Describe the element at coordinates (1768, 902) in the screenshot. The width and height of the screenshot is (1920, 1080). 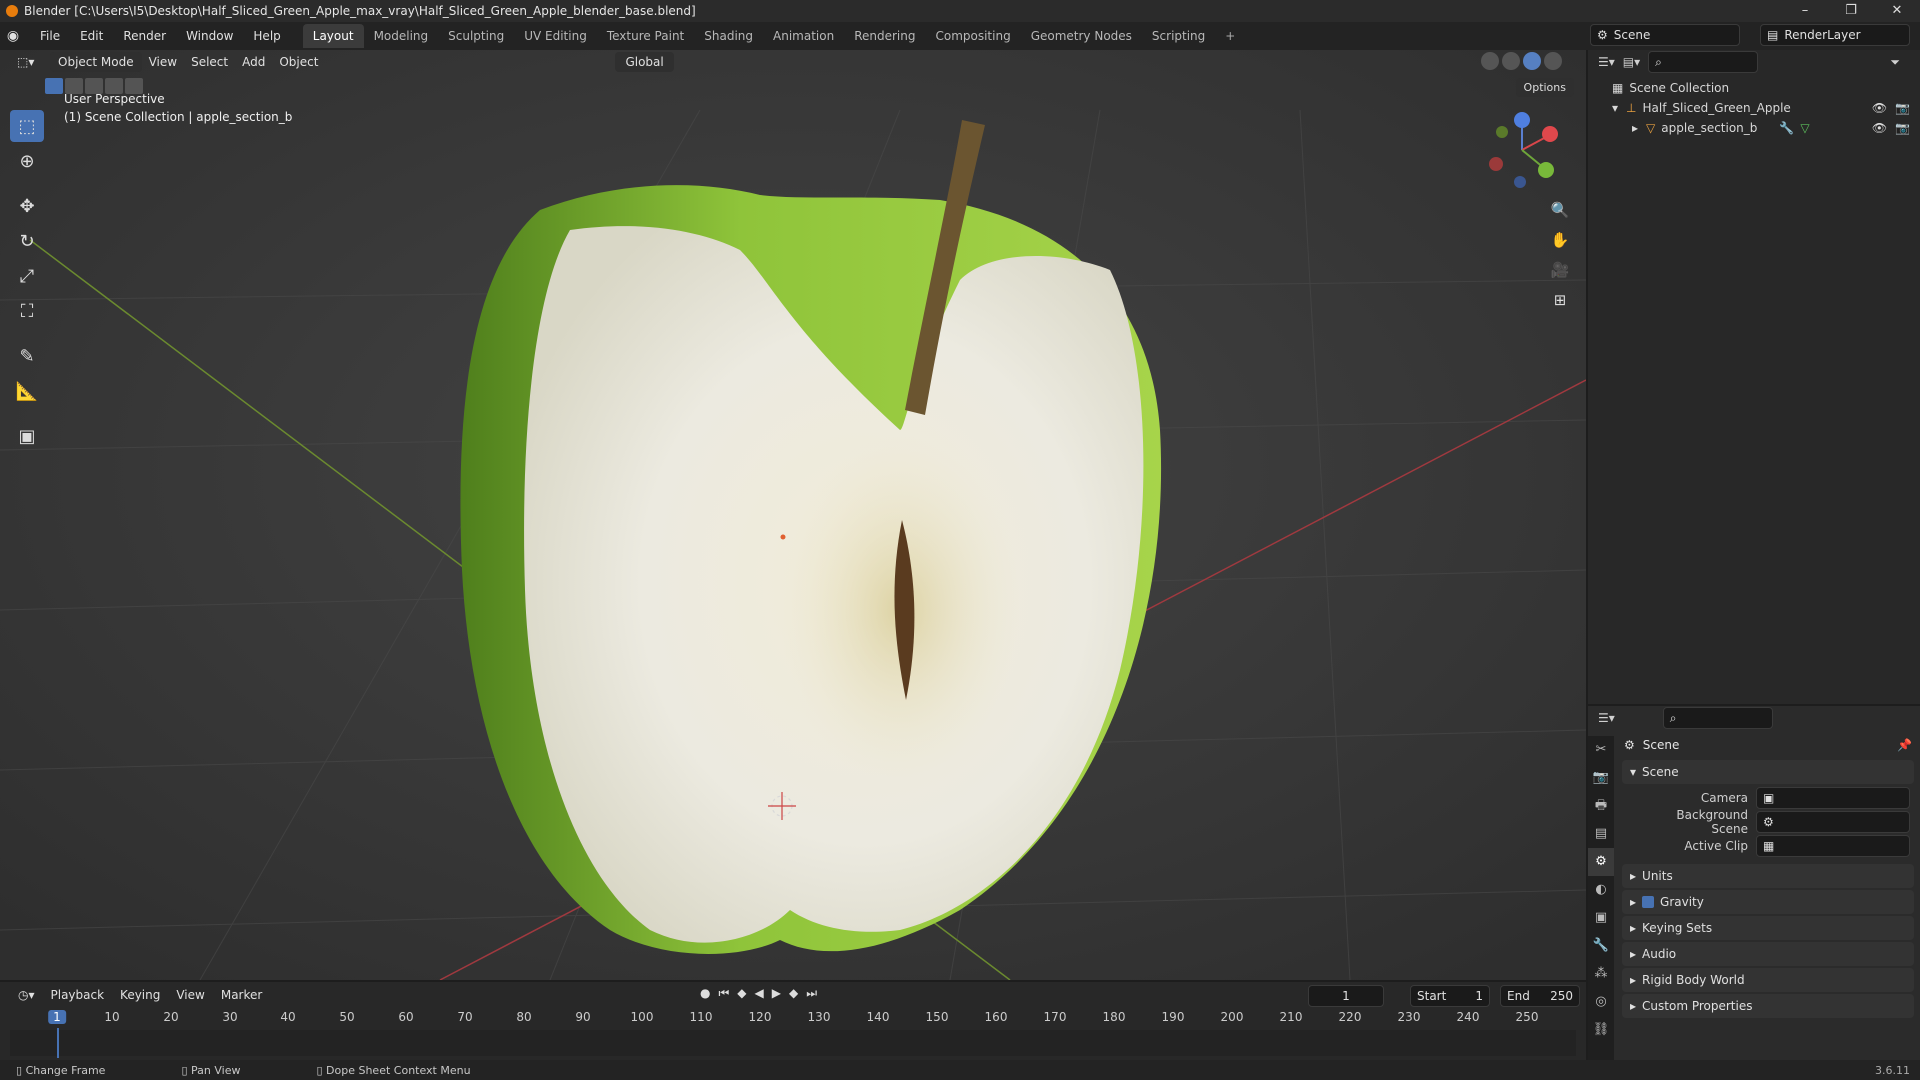
I see `gravity-panel-header: ▸ Gravity` at that location.